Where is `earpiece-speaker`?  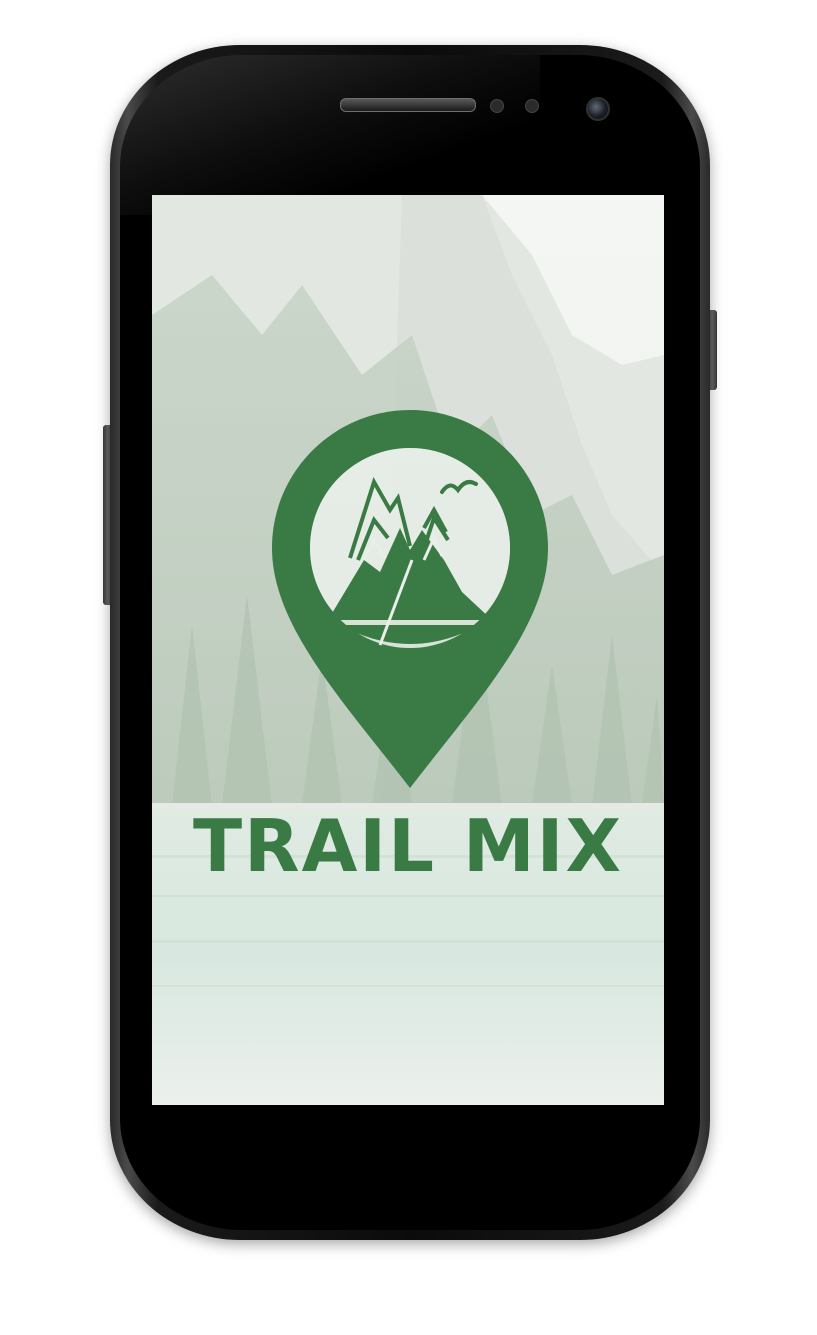 earpiece-speaker is located at coordinates (408, 105).